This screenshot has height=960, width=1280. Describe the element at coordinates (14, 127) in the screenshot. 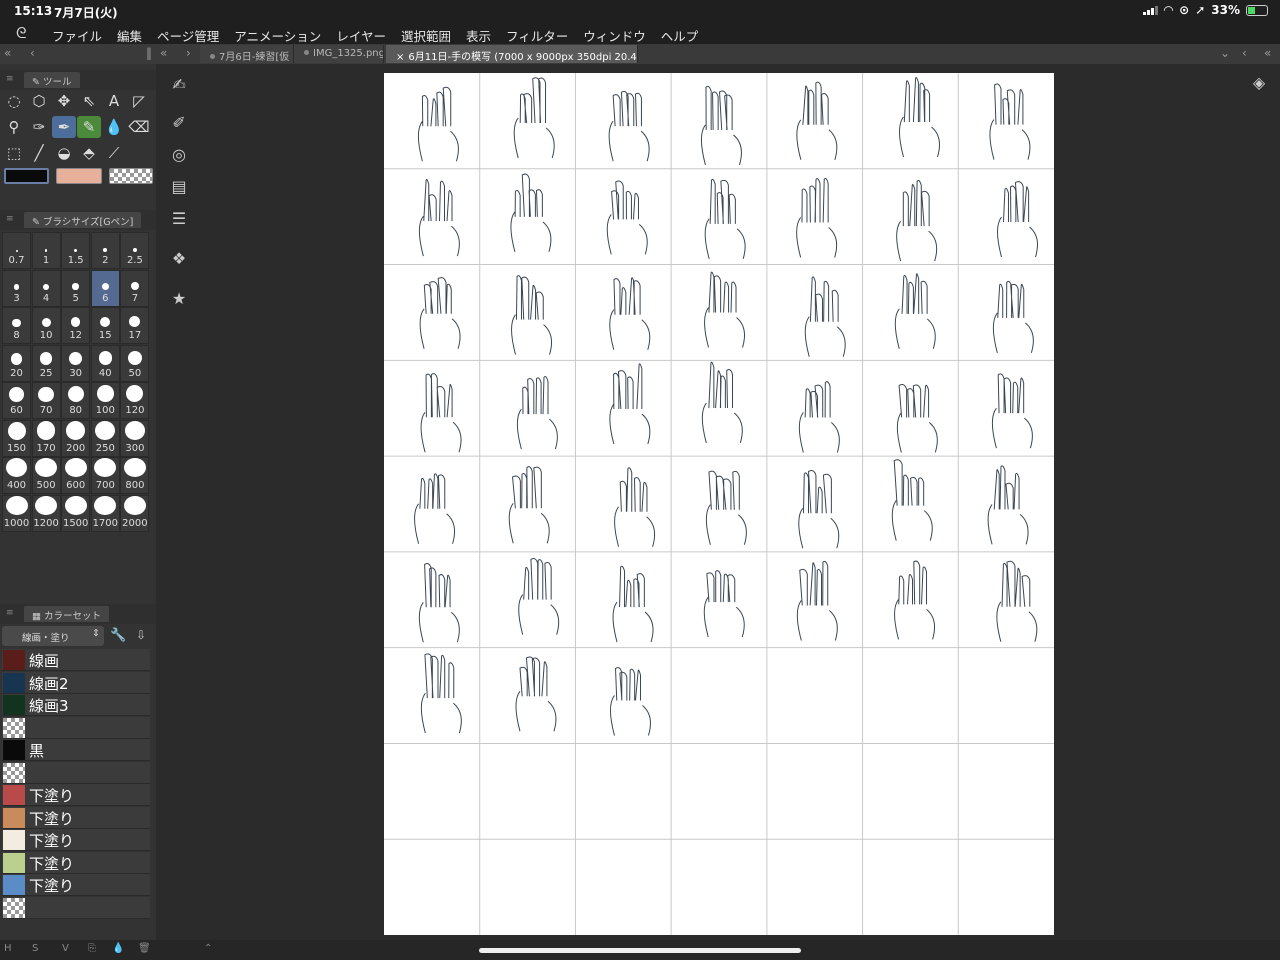

I see `sub-tool-icon: ⚲` at that location.